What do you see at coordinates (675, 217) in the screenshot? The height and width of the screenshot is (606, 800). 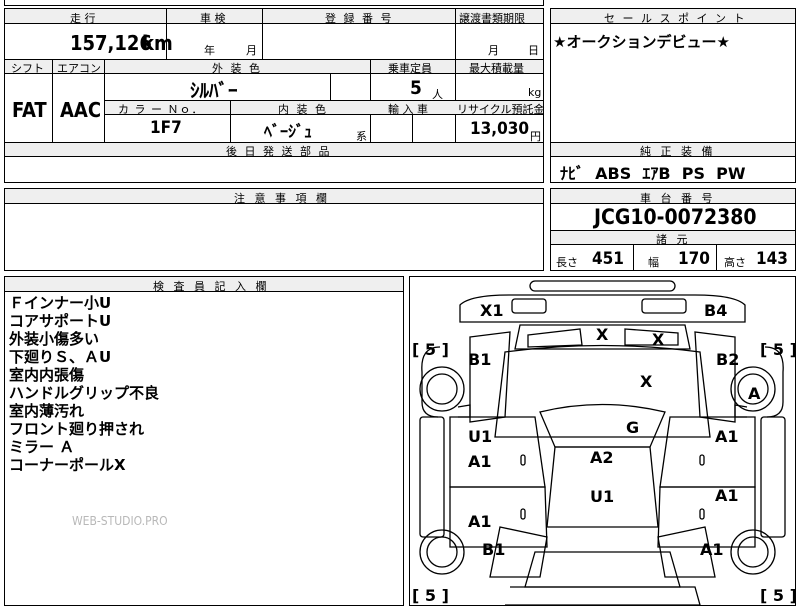 I see `chassis-value: JCG10-0072380` at bounding box center [675, 217].